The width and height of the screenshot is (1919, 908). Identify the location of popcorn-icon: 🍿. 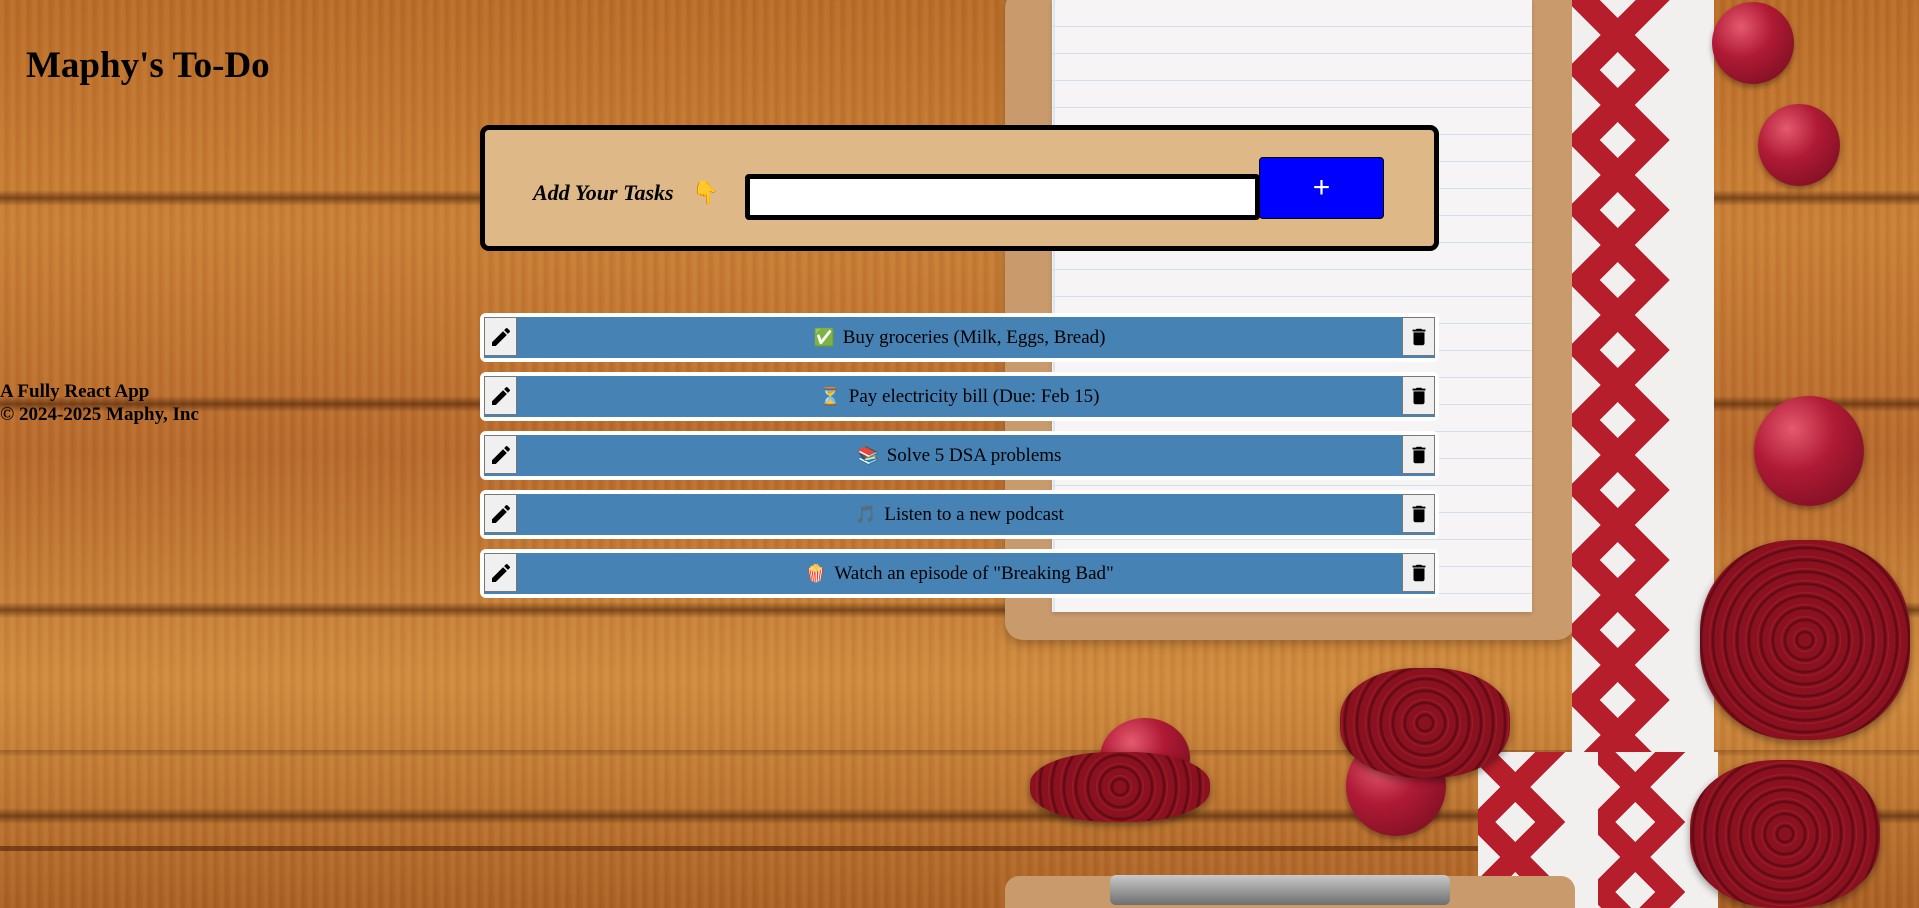
(816, 574).